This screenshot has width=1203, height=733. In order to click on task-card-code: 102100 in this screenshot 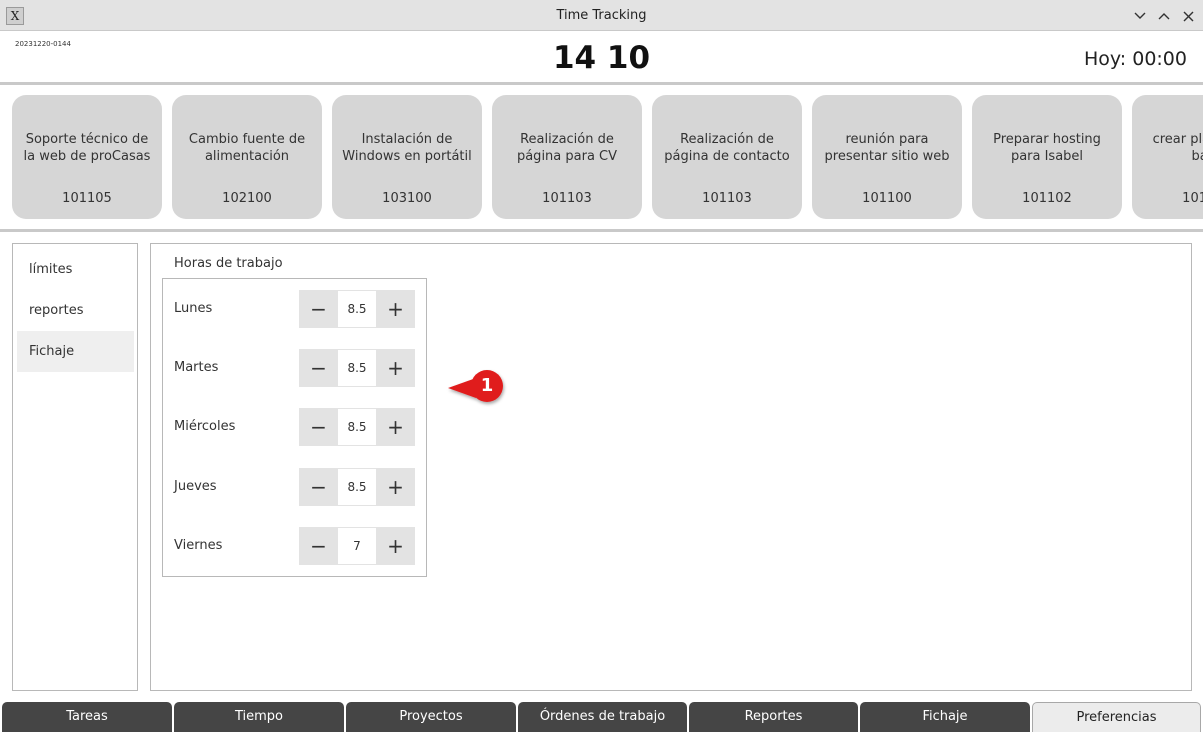, I will do `click(247, 198)`.